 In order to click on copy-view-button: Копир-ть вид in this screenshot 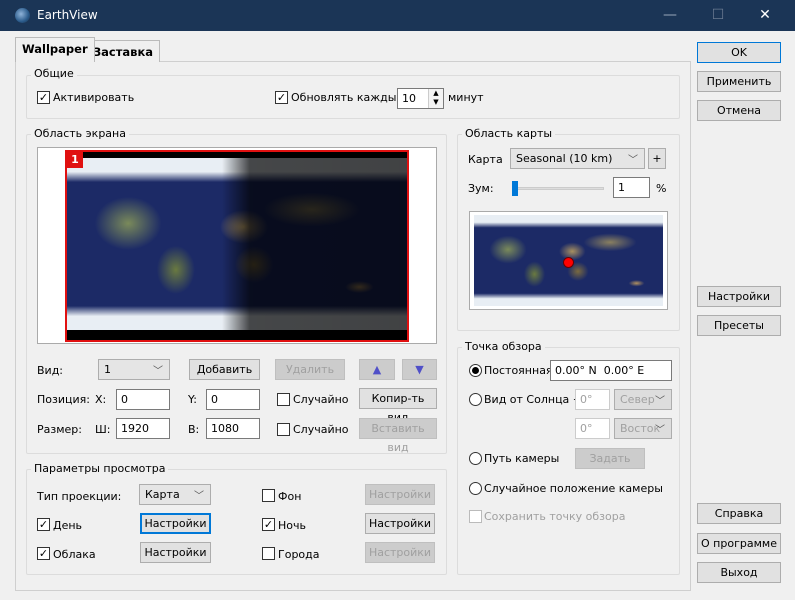, I will do `click(398, 406)`.